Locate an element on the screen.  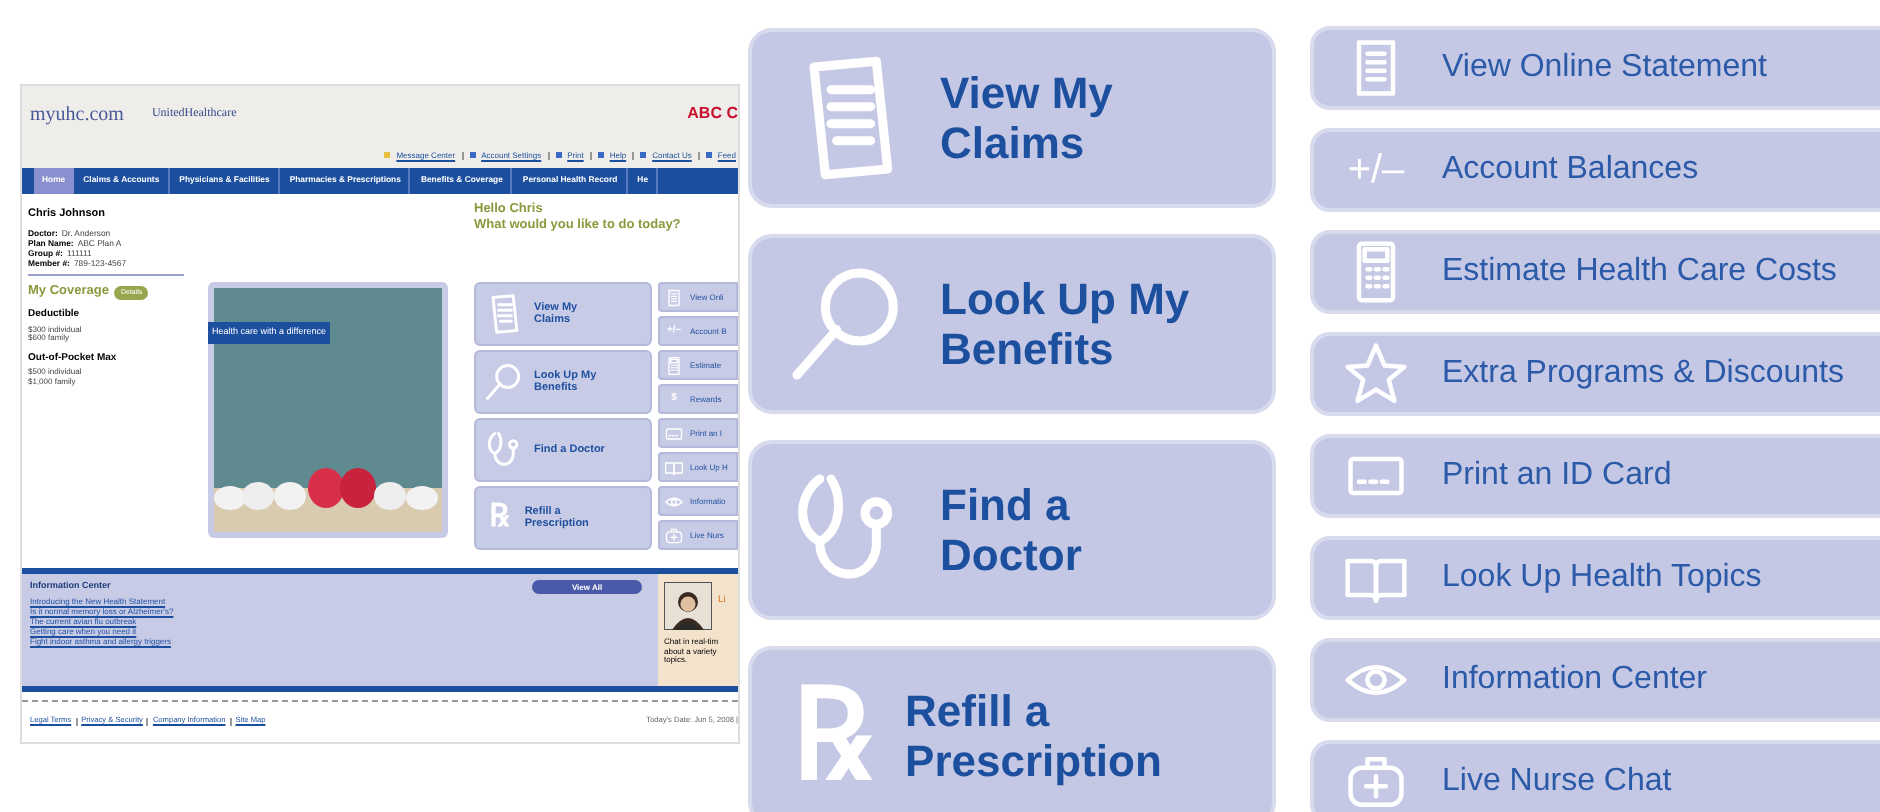
magnifier-icon is located at coordinates (504, 382).